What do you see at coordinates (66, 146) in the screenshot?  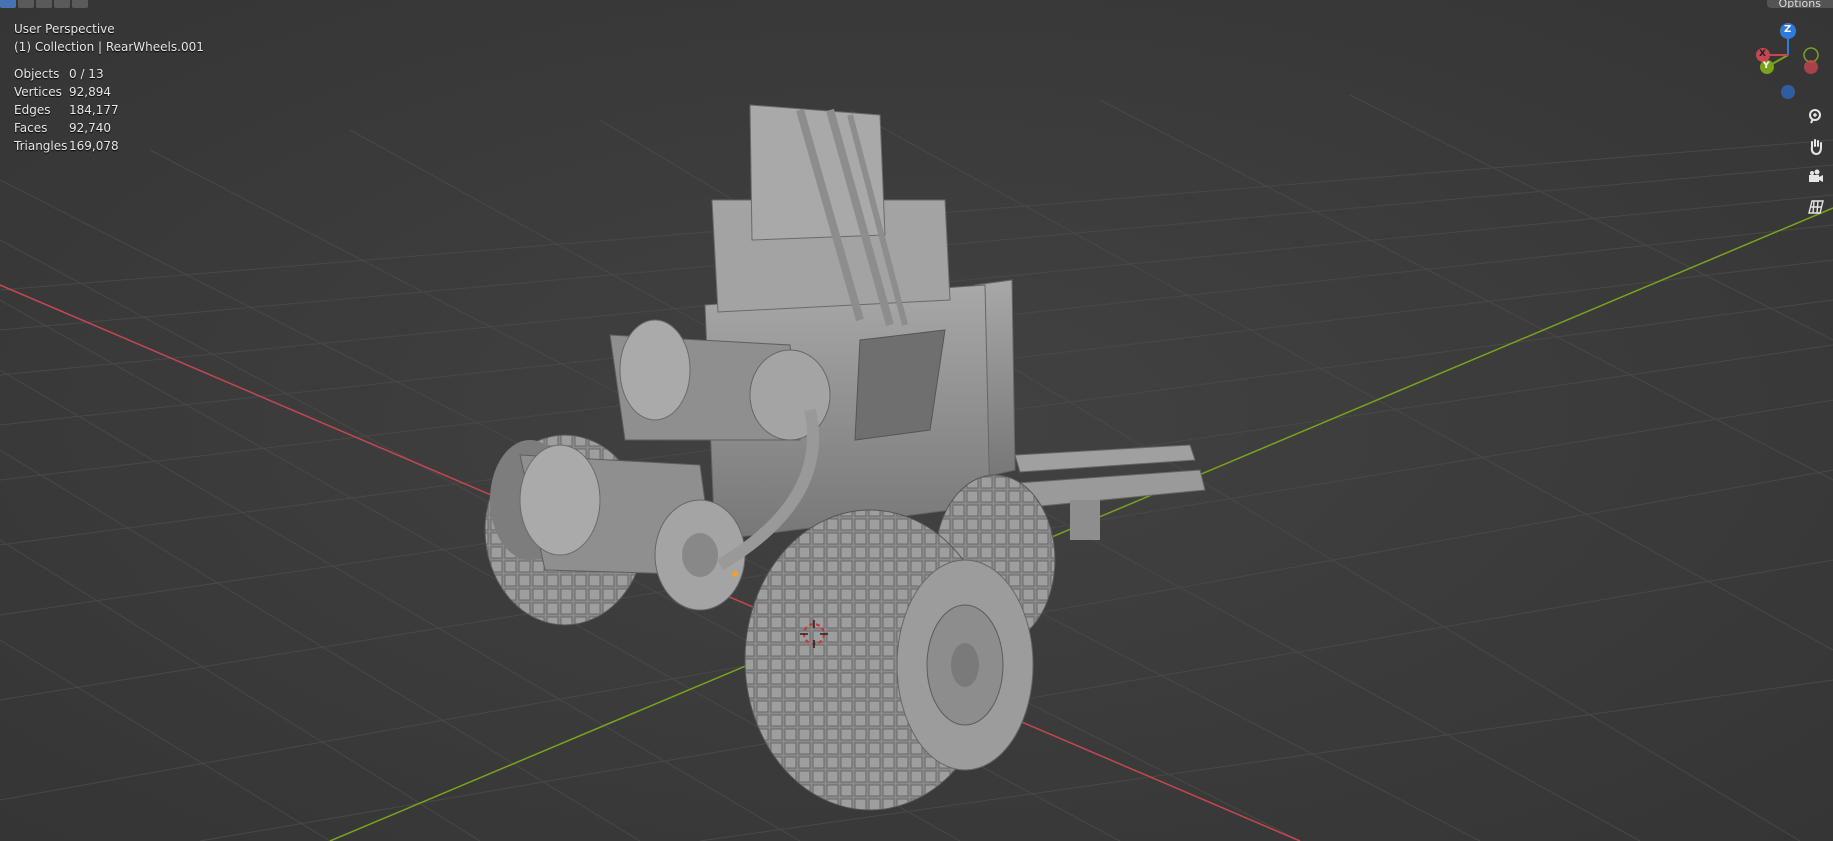 I see `stat-row: Triangles 169,078` at bounding box center [66, 146].